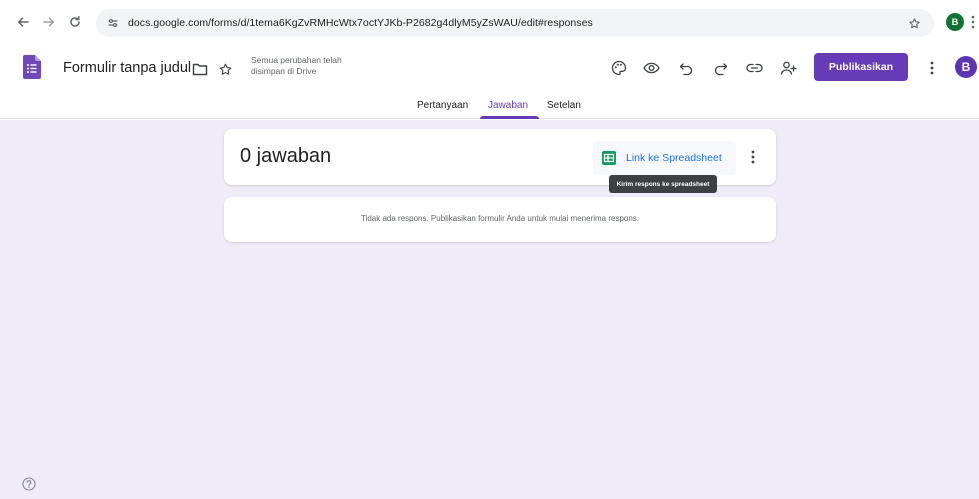  What do you see at coordinates (663, 184) in the screenshot?
I see `sheets-tooltip: Kirim respons ke spreadsheet` at bounding box center [663, 184].